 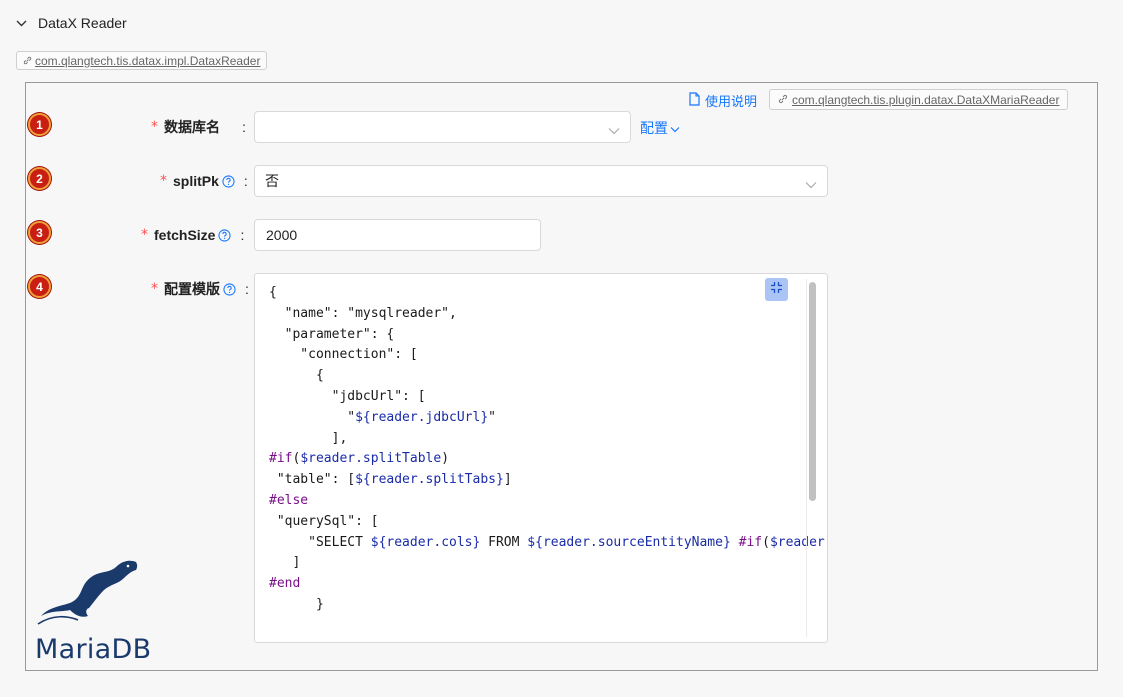 What do you see at coordinates (39, 178) in the screenshot?
I see `step-badge-2: 2` at bounding box center [39, 178].